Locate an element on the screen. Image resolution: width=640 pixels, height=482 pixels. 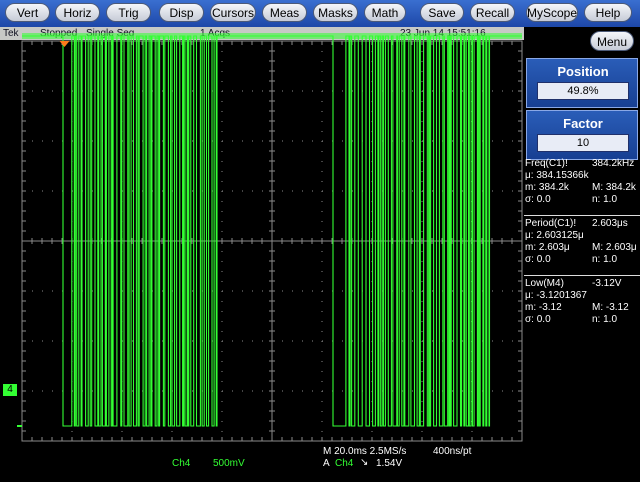
menu-button: Menu is located at coordinates (612, 41).